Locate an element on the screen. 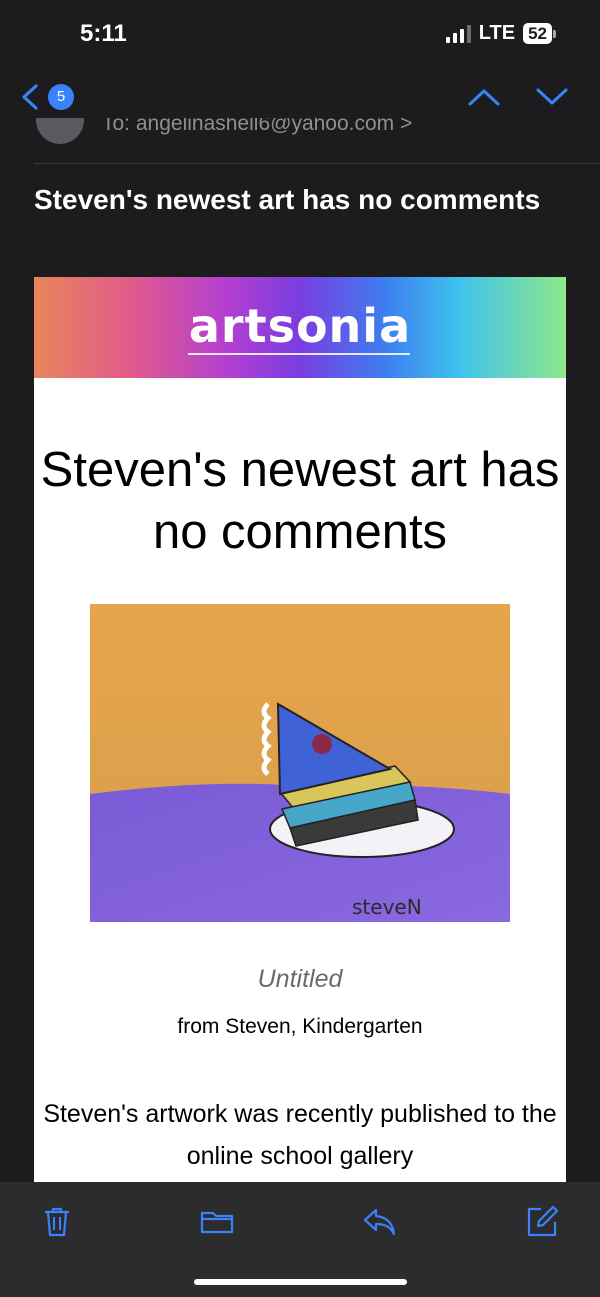  chevron-left-icon is located at coordinates (31, 97).